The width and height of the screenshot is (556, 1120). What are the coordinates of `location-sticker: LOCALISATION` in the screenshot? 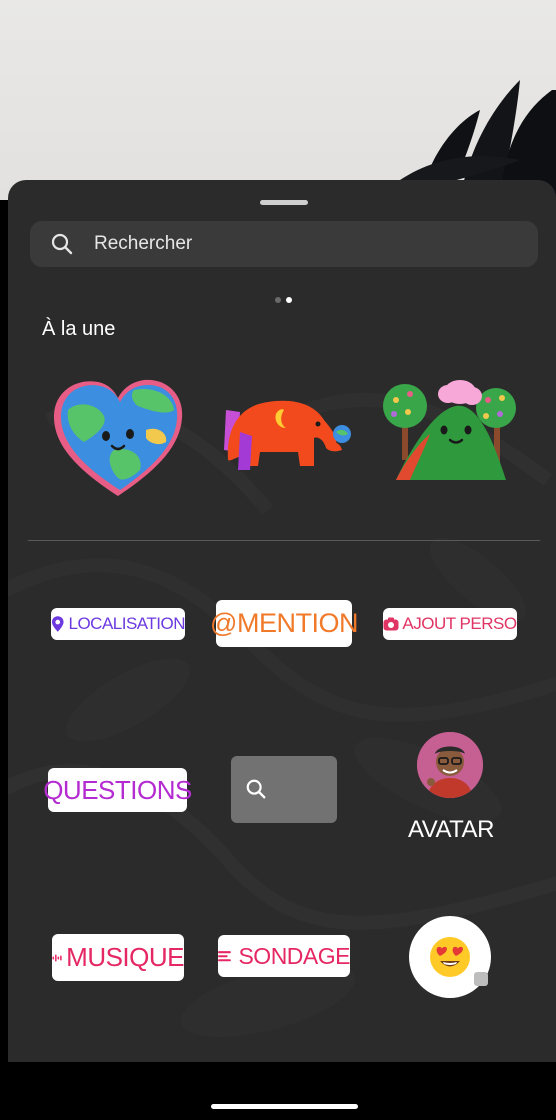 It's located at (118, 624).